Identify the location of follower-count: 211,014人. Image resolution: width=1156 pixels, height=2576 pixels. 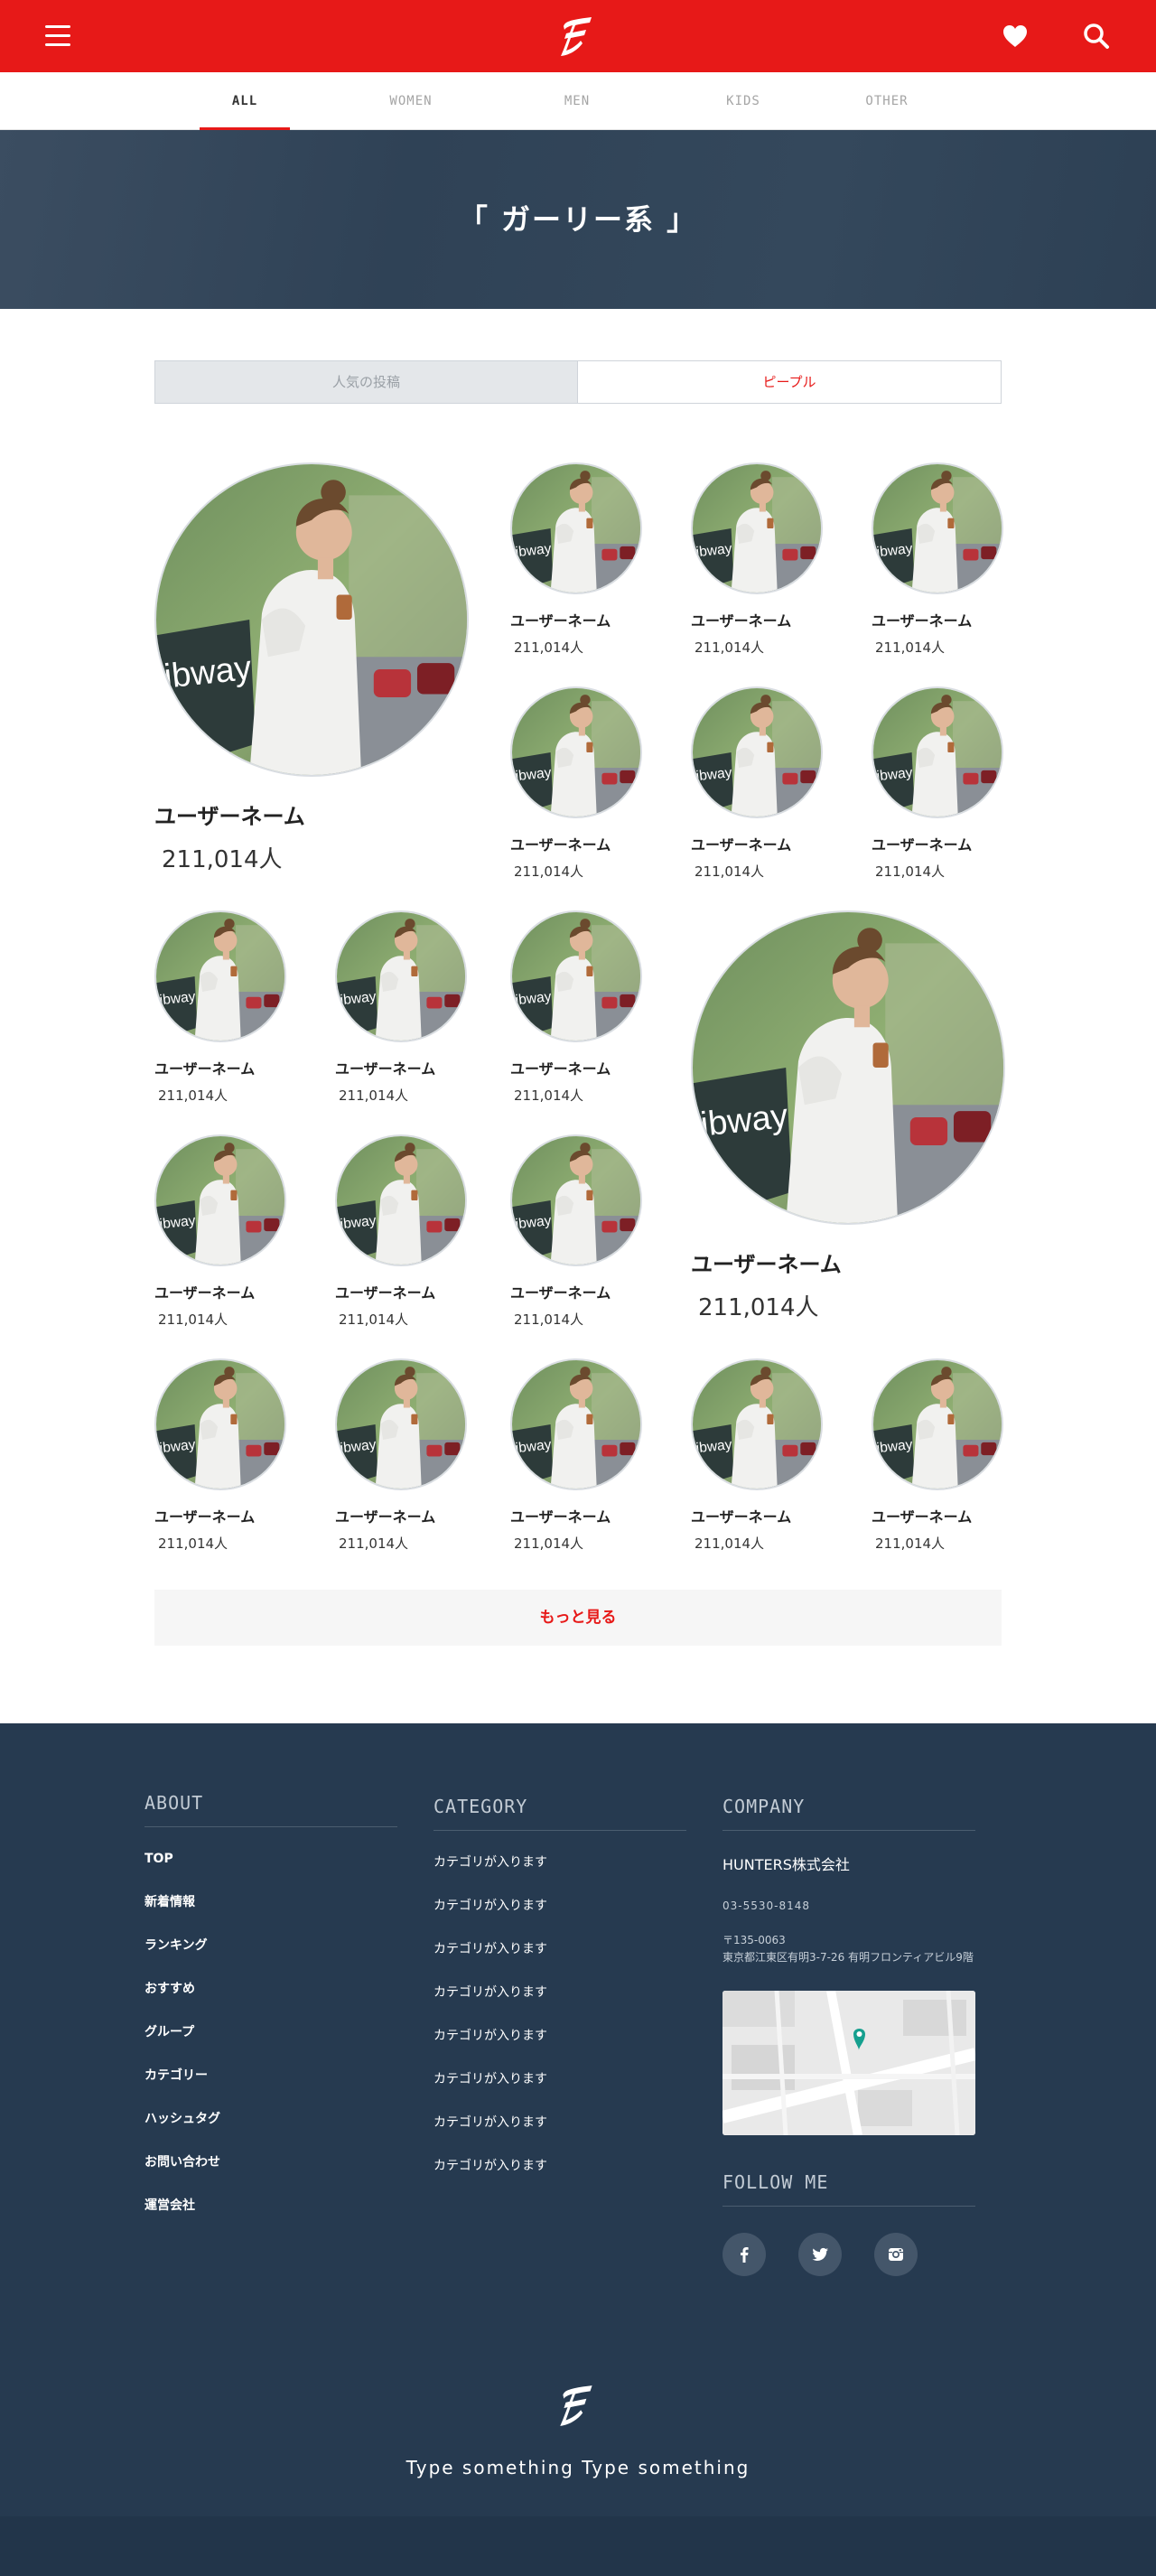
(549, 1543).